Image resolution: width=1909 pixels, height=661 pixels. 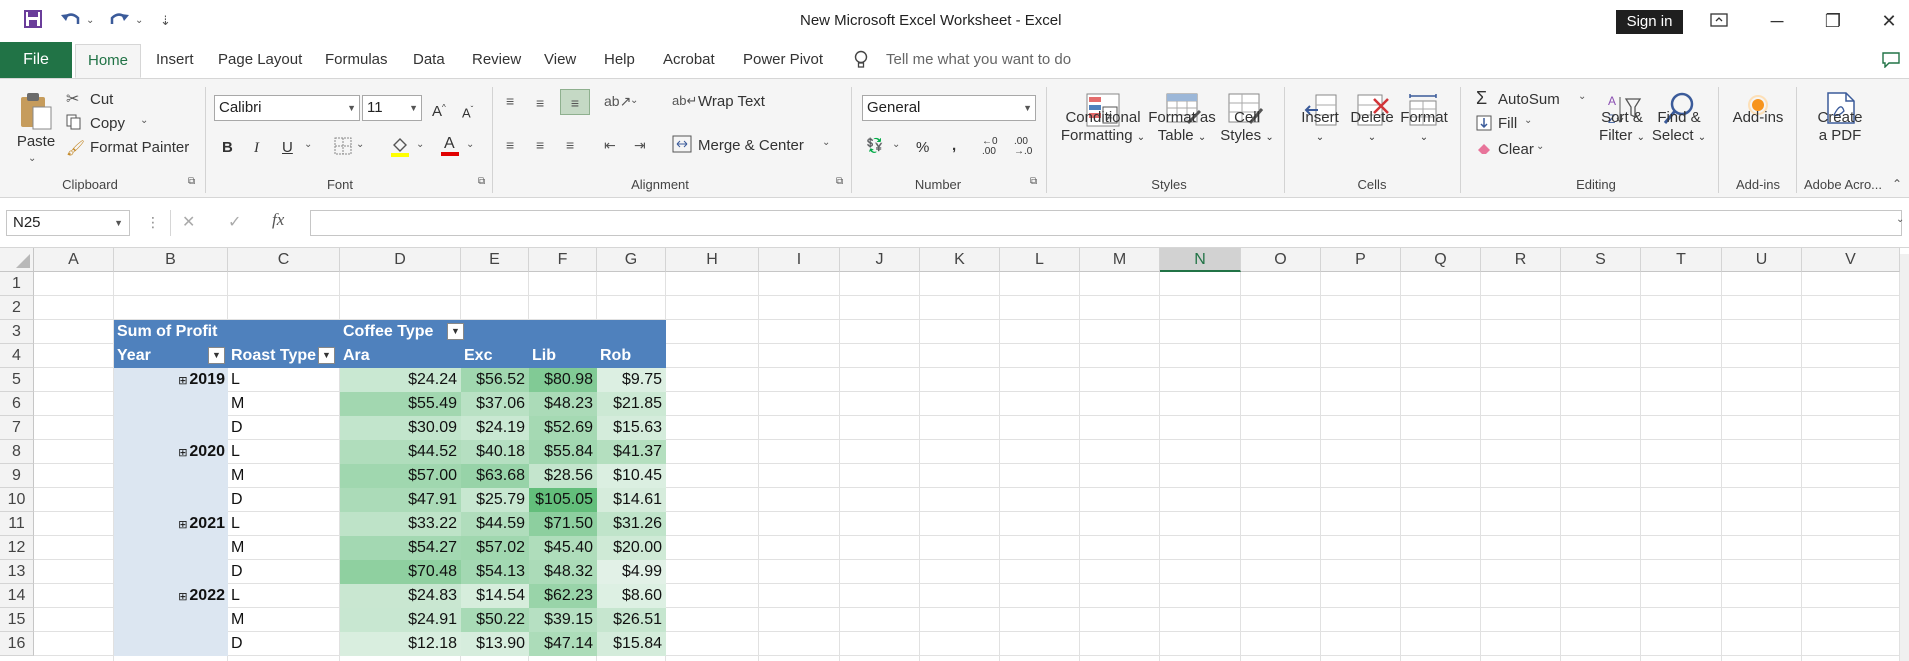 I want to click on paste-button: Paste, so click(x=36, y=142).